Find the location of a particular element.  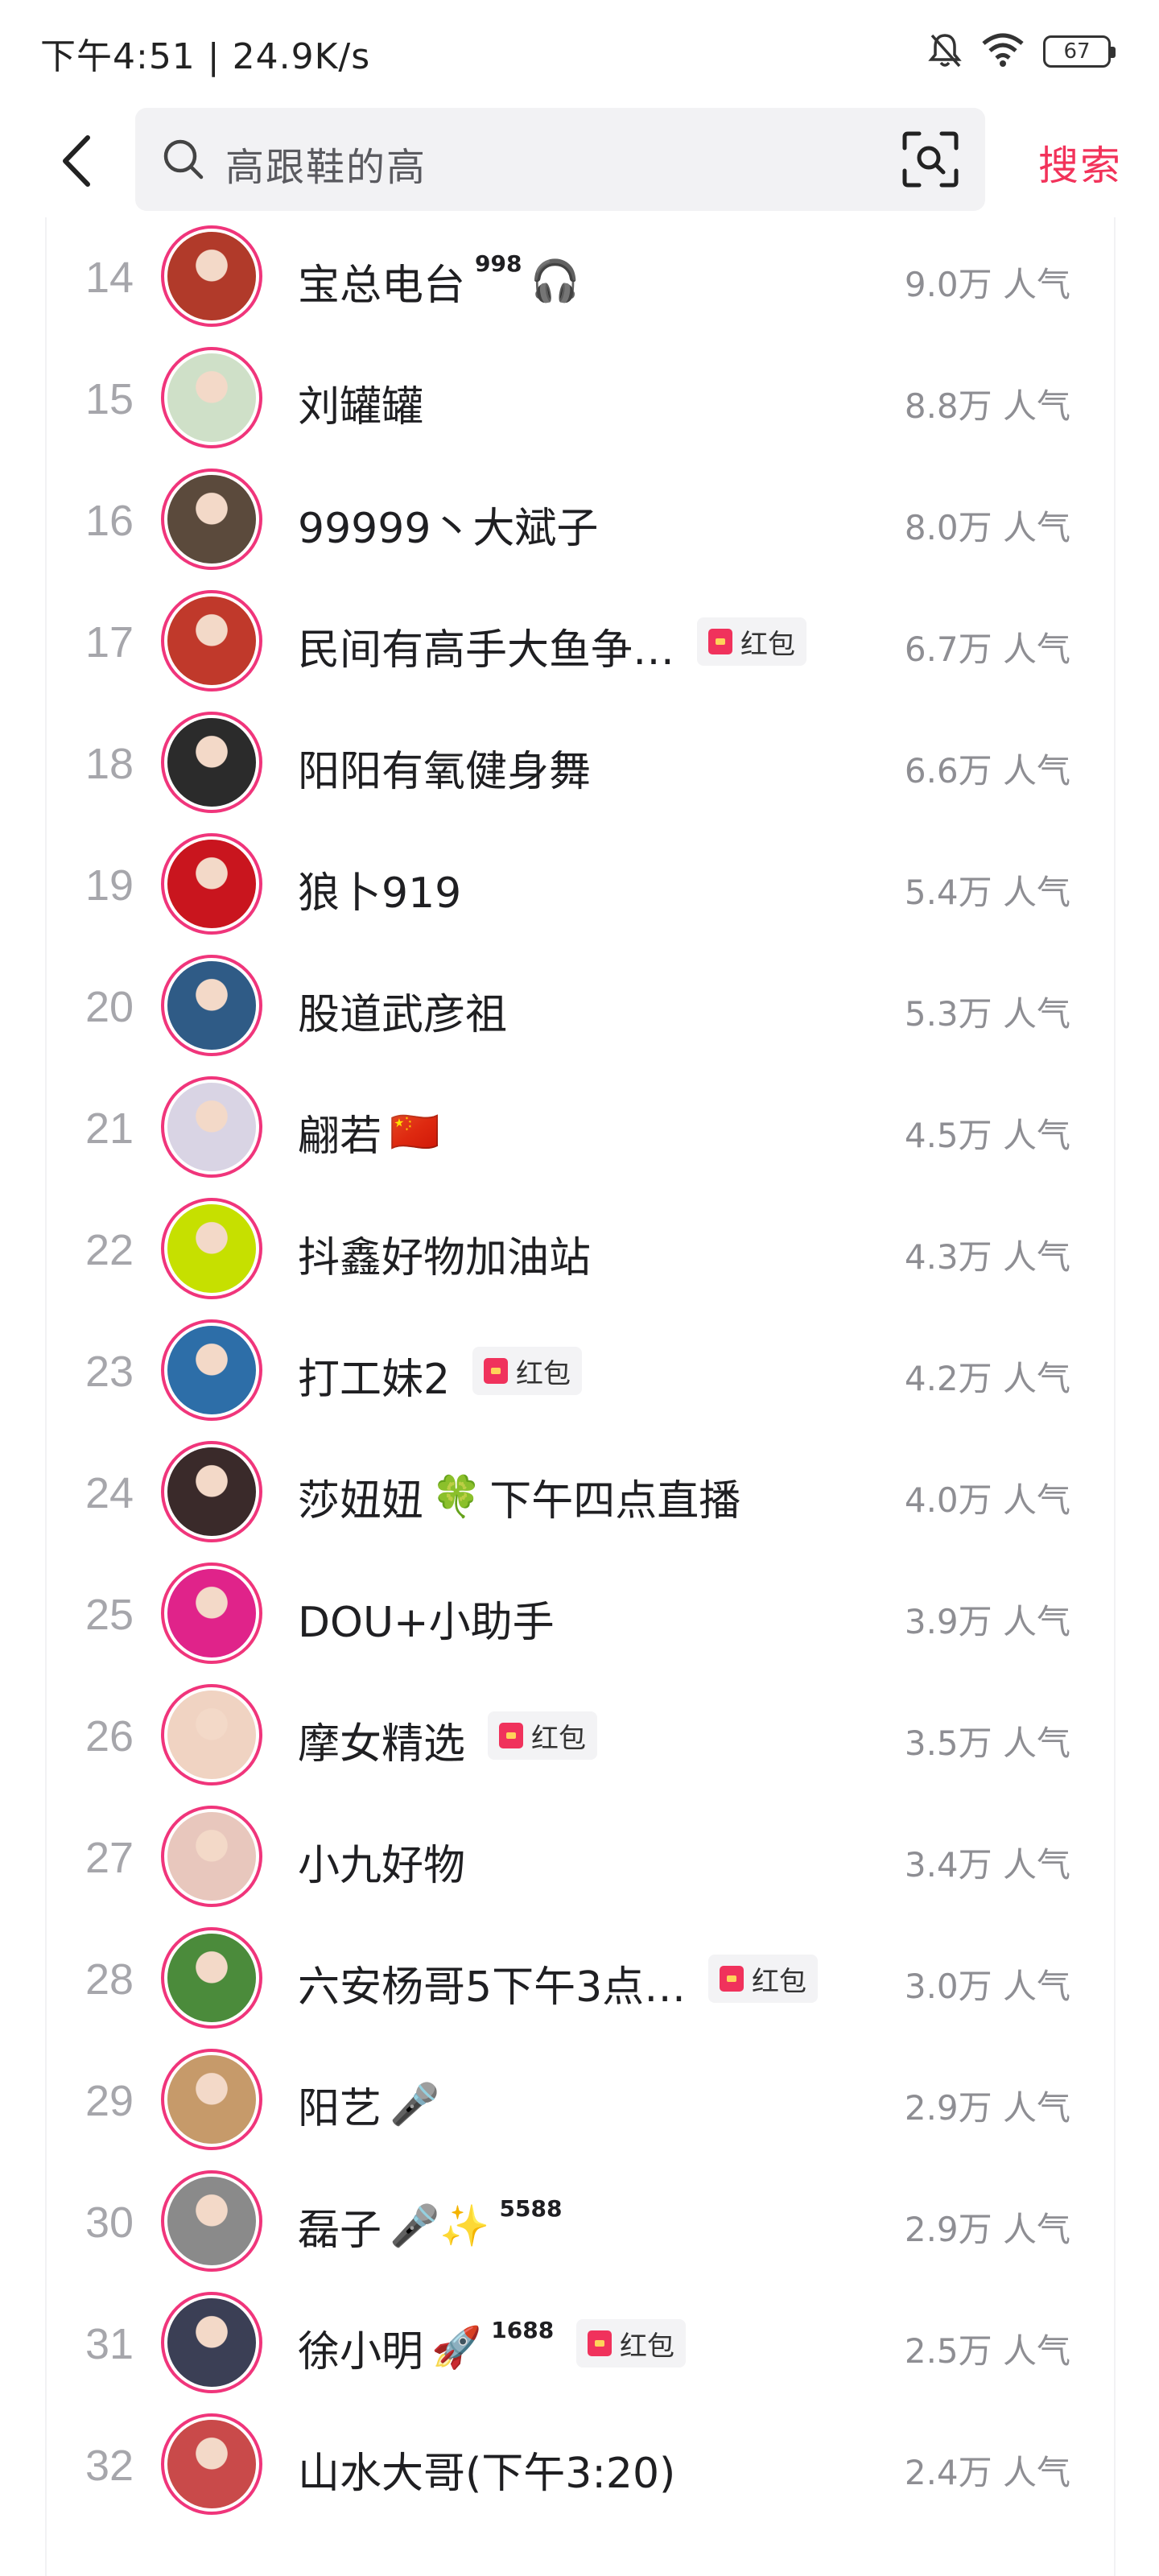

popularity-count: 8.0万 人气 is located at coordinates (987, 527).